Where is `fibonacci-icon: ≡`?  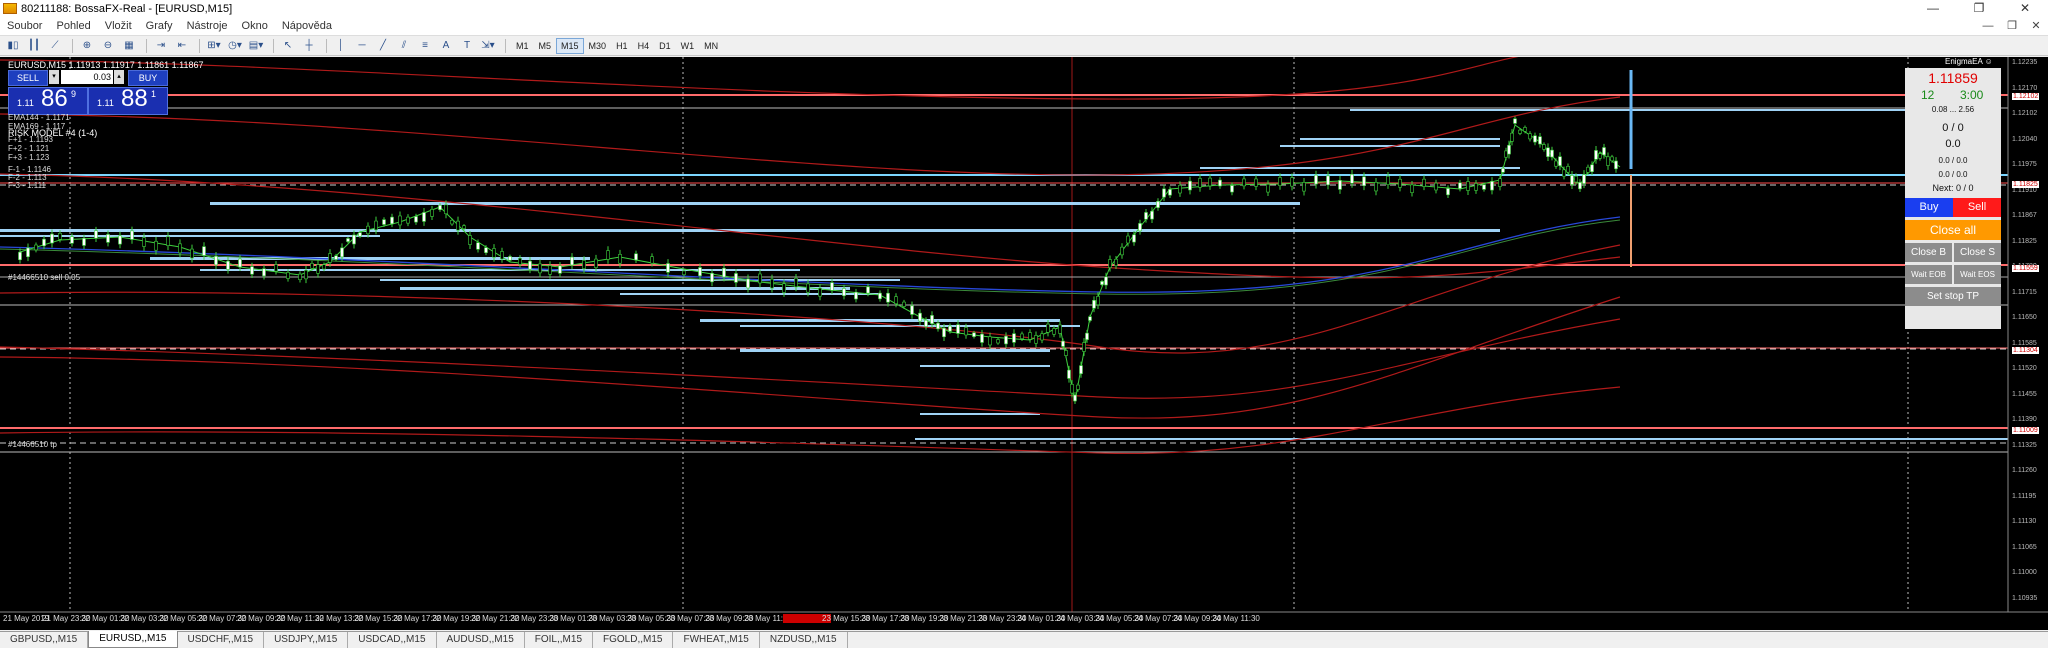
fibonacci-icon: ≡ is located at coordinates (425, 46).